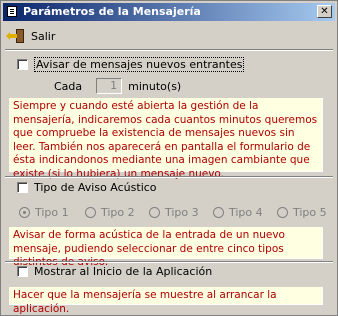  I want to click on sound-alert-checkbox: Tipo de Aviso Acústico, so click(87, 187).